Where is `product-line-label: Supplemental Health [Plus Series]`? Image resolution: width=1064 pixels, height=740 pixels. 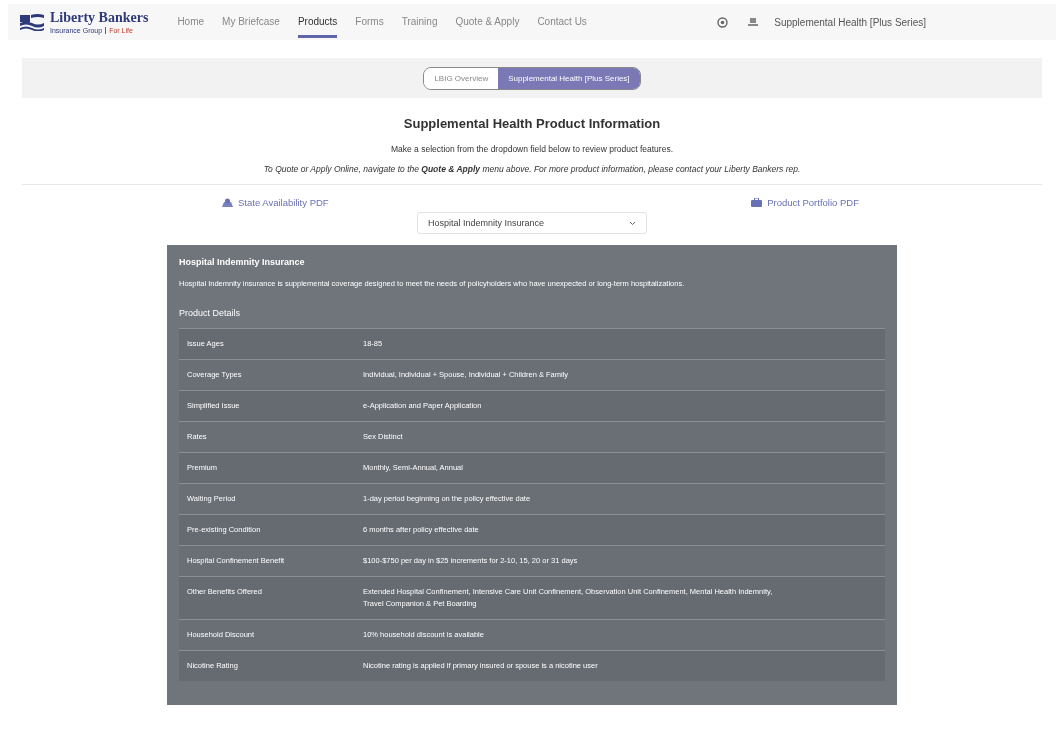 product-line-label: Supplemental Health [Plus Series] is located at coordinates (850, 22).